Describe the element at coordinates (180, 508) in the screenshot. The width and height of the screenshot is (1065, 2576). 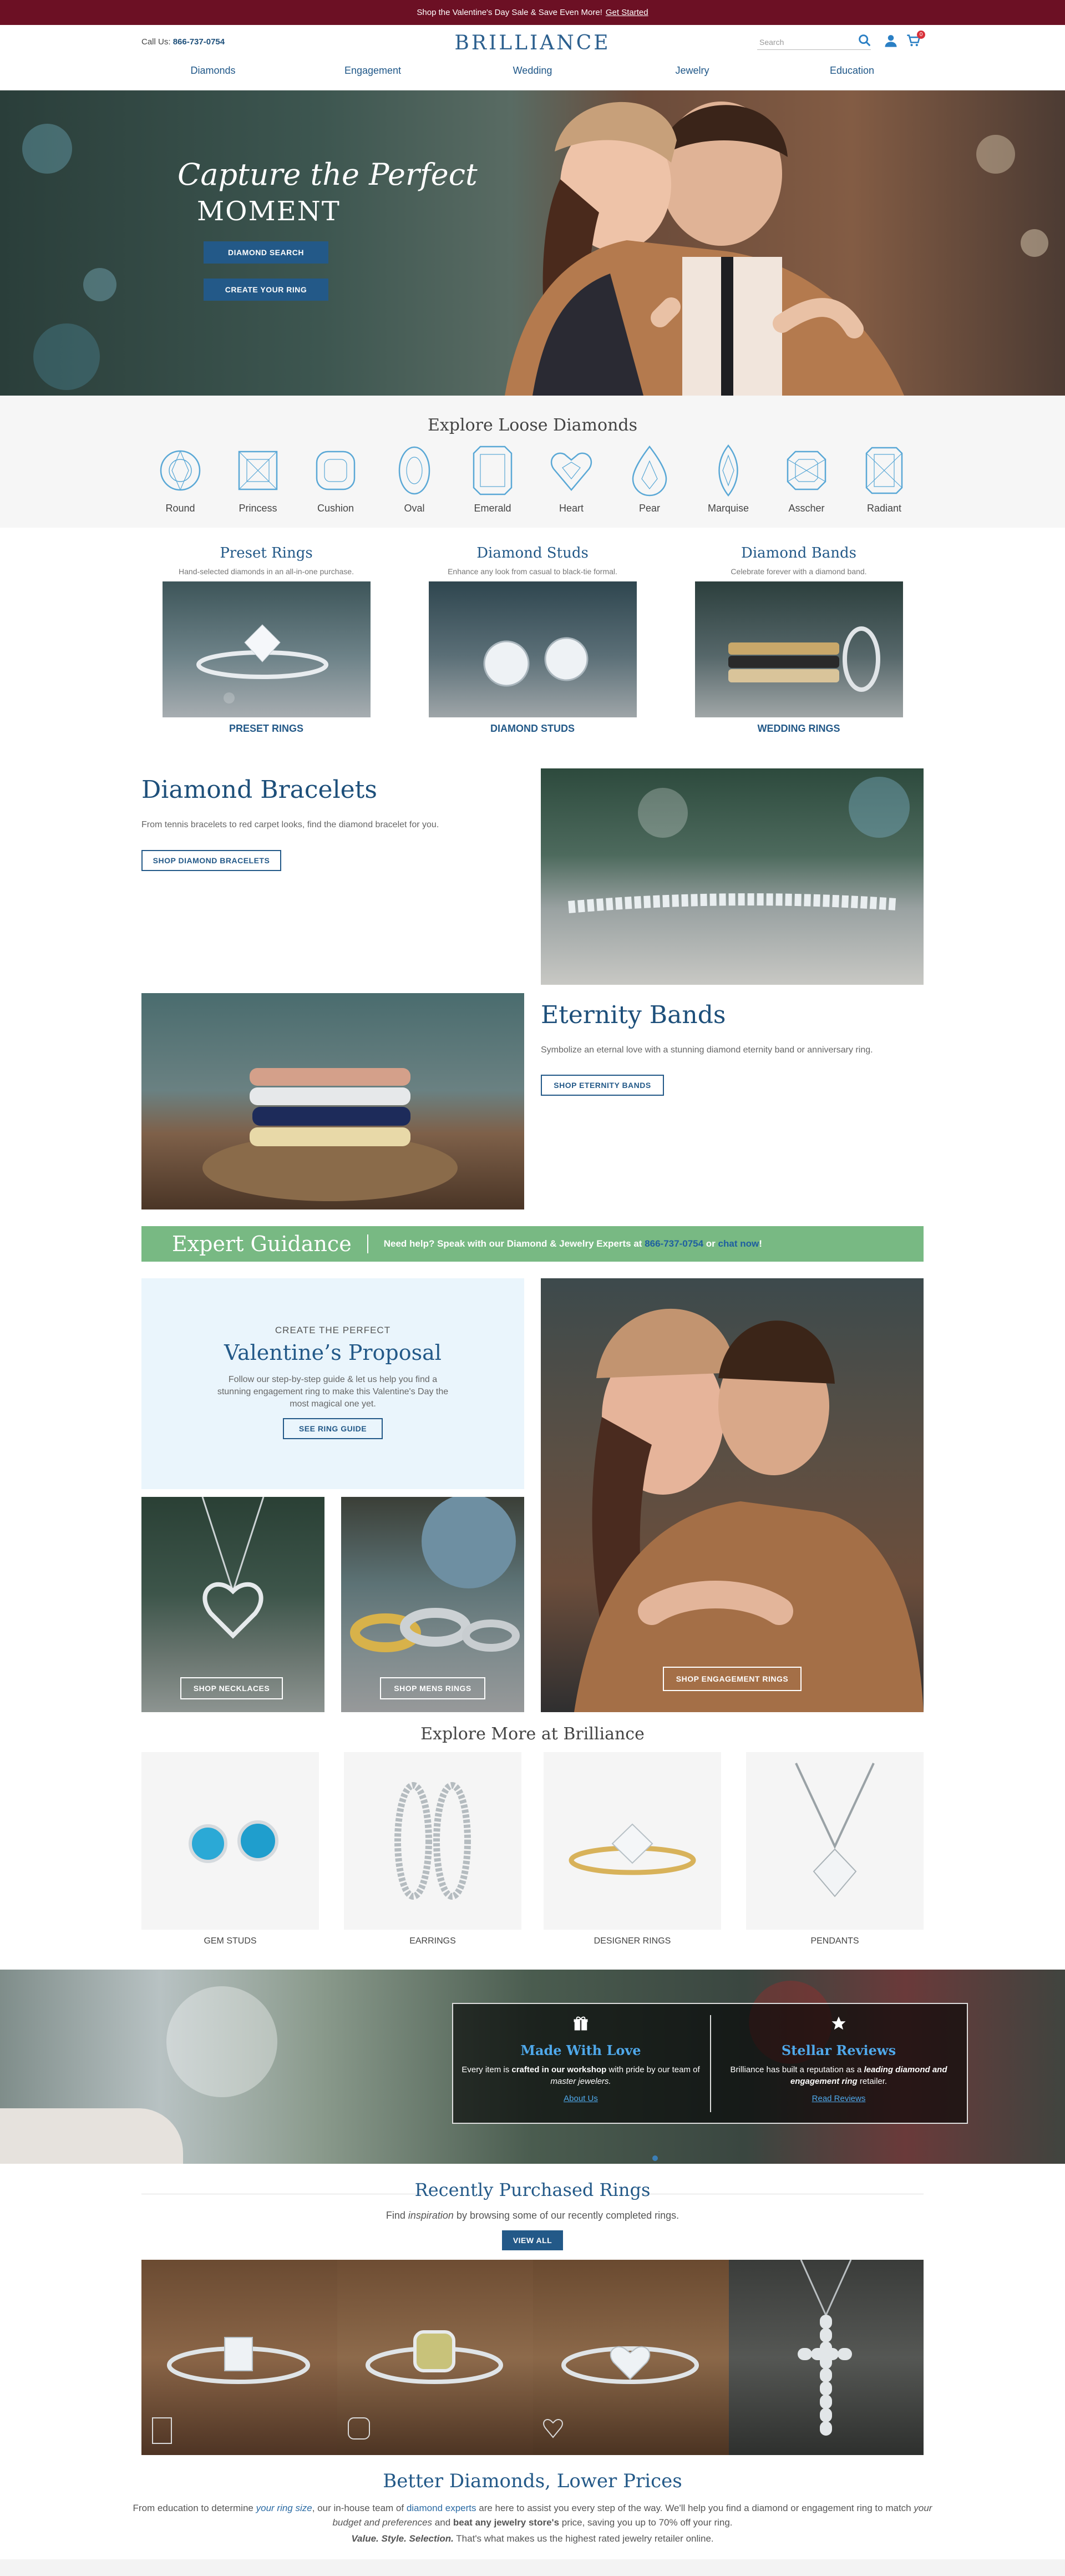
I see `shape-label: Round` at that location.